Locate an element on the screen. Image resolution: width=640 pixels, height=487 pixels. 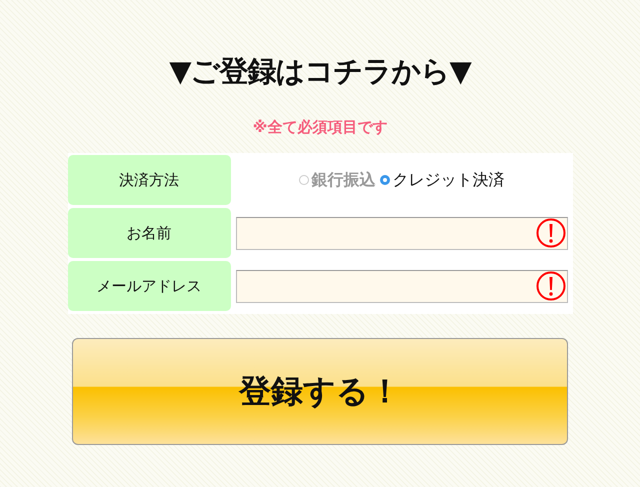
required-note: ※全て必須項目です is located at coordinates (320, 127).